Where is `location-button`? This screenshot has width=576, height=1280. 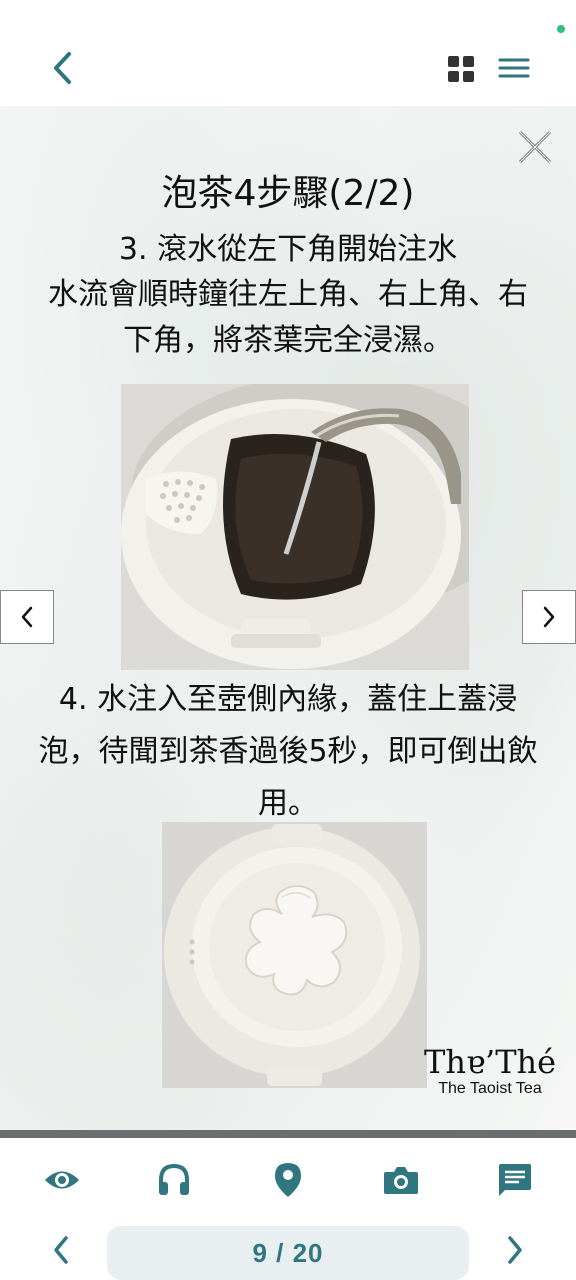 location-button is located at coordinates (288, 1180).